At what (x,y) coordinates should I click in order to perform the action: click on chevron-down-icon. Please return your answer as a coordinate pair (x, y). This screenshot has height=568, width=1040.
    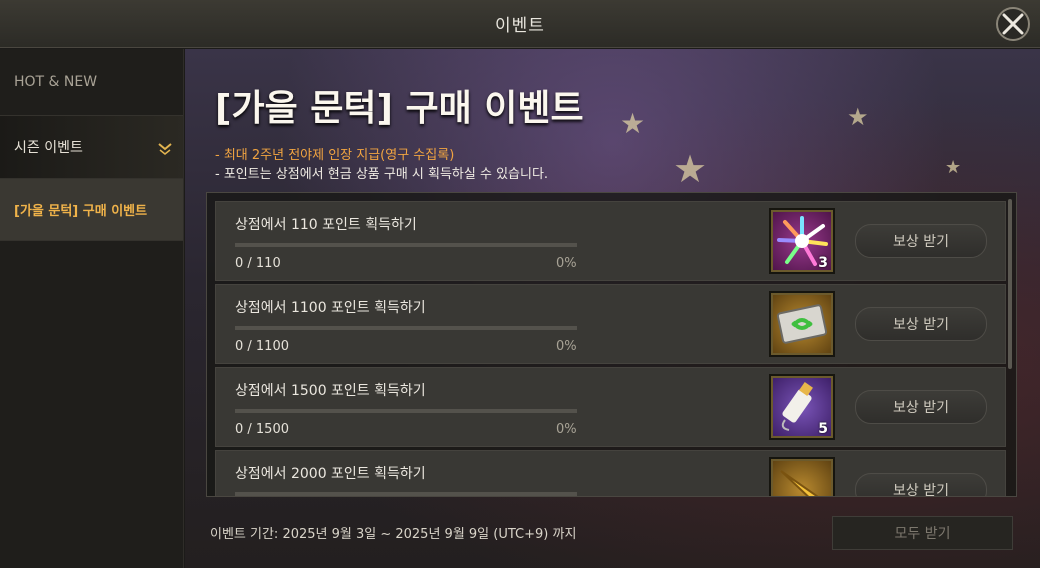
    Looking at the image, I should click on (165, 149).